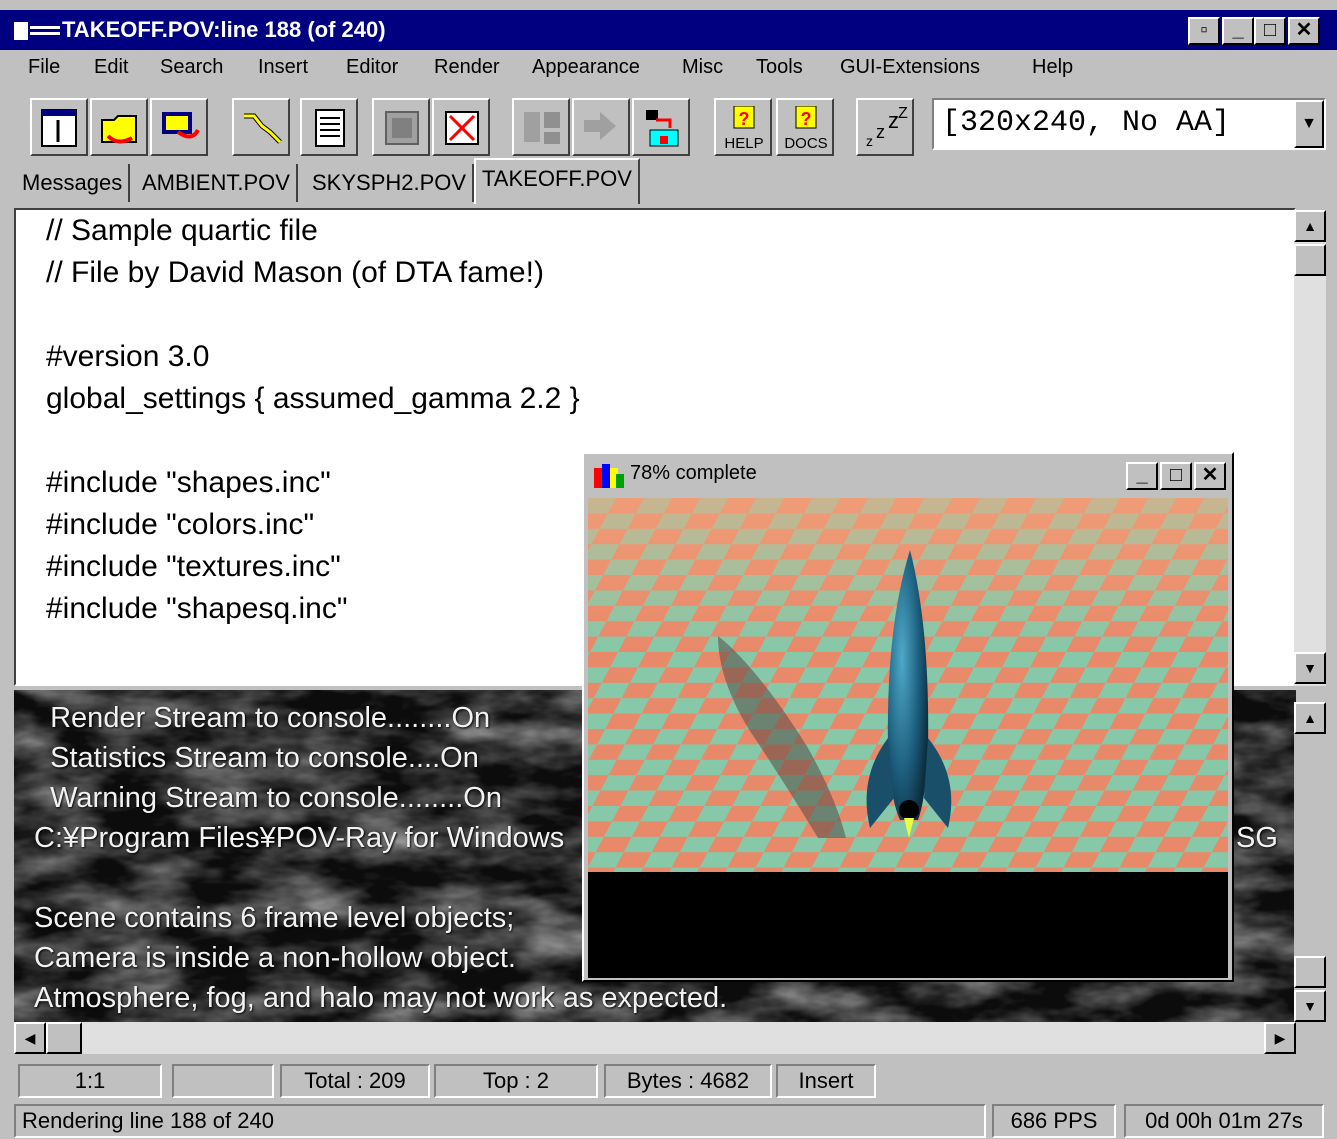 Image resolution: width=1337 pixels, height=1139 pixels. What do you see at coordinates (90, 1081) in the screenshot?
I see `status-position: 1:1` at bounding box center [90, 1081].